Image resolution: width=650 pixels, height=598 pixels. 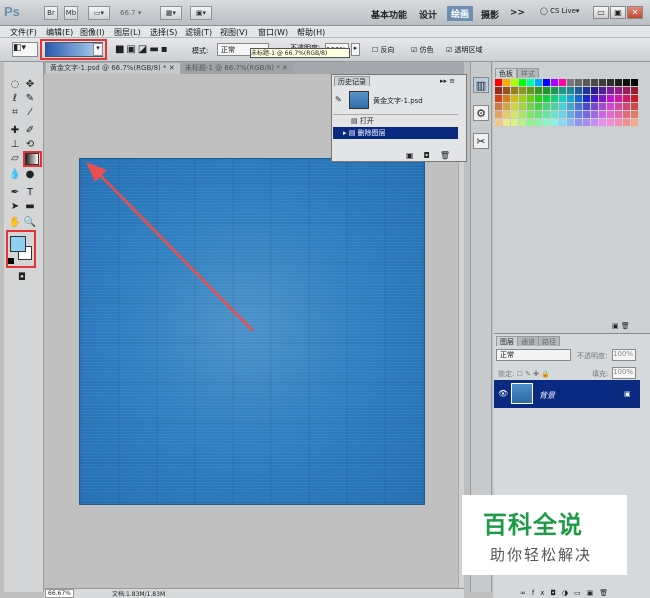 I want to click on swatch-grid, so click(x=567, y=108).